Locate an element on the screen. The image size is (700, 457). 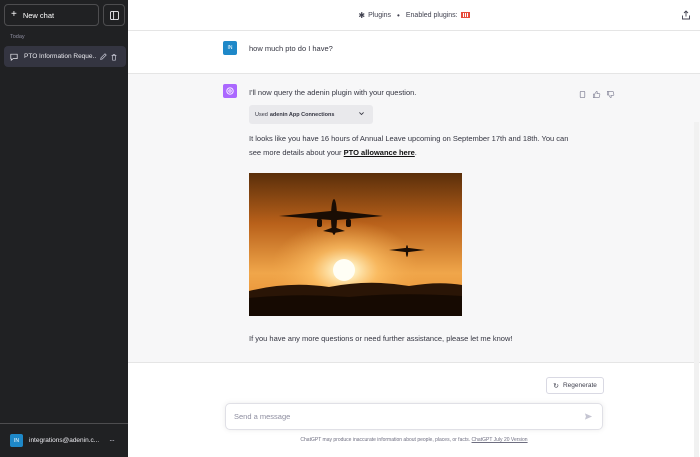
airplane-sunset-image is located at coordinates (355, 244).